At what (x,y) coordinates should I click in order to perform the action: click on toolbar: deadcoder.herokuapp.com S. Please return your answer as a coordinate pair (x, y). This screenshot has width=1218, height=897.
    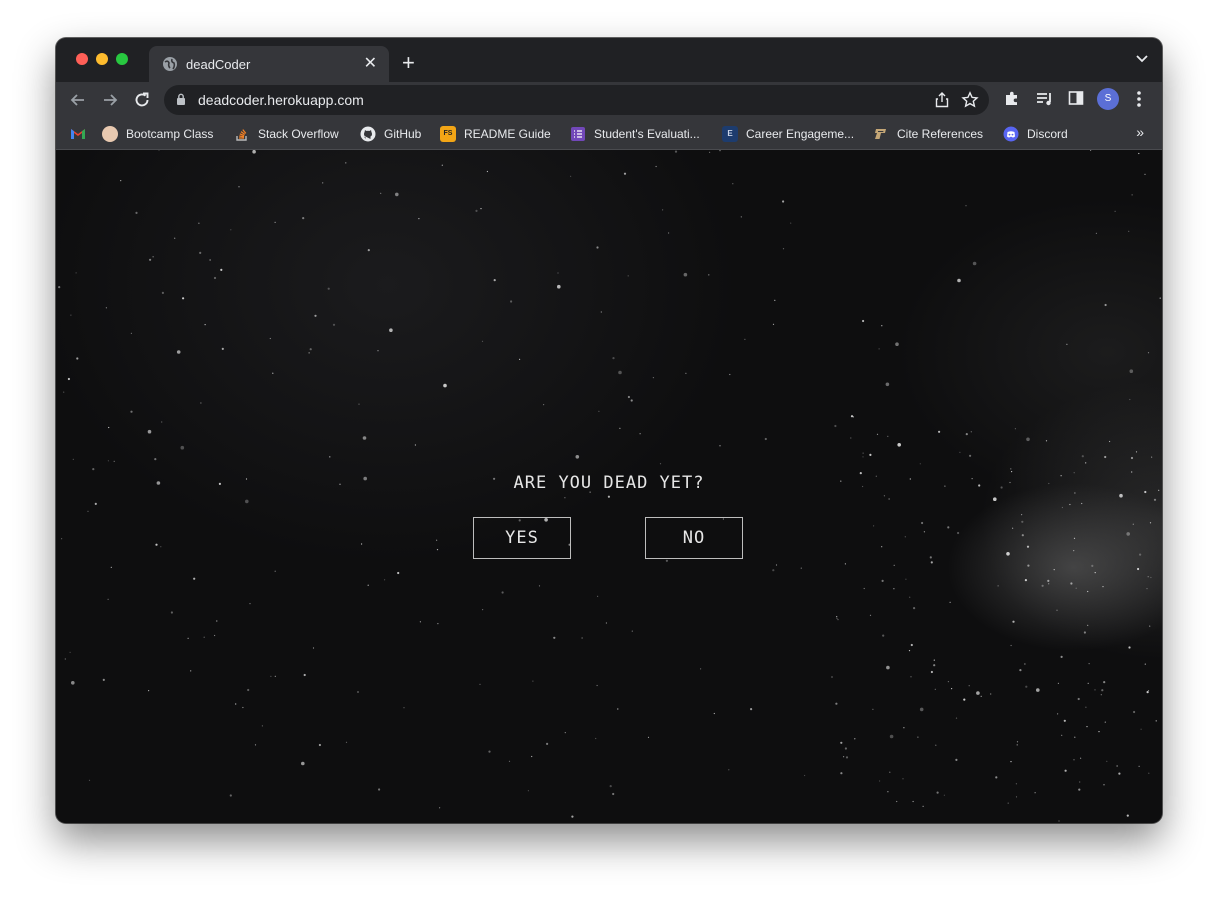
    Looking at the image, I should click on (609, 100).